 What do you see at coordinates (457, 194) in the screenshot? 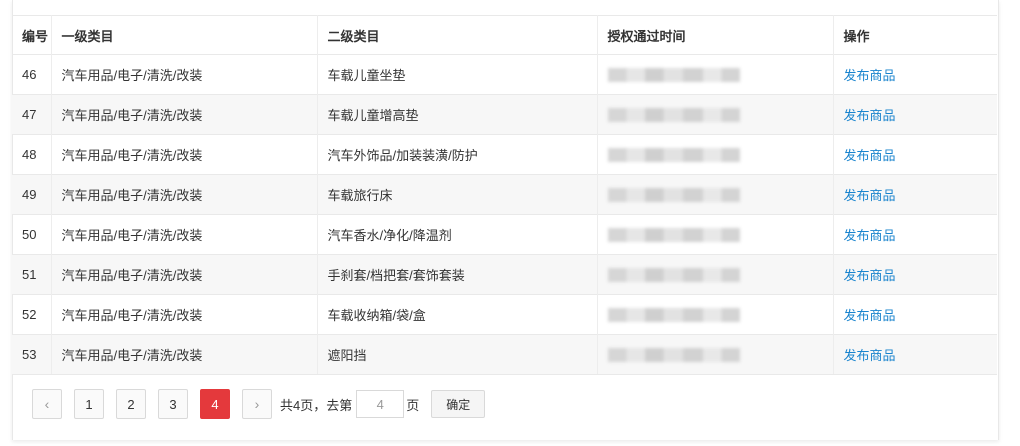
I see `cell-category2: 车载旅行床` at bounding box center [457, 194].